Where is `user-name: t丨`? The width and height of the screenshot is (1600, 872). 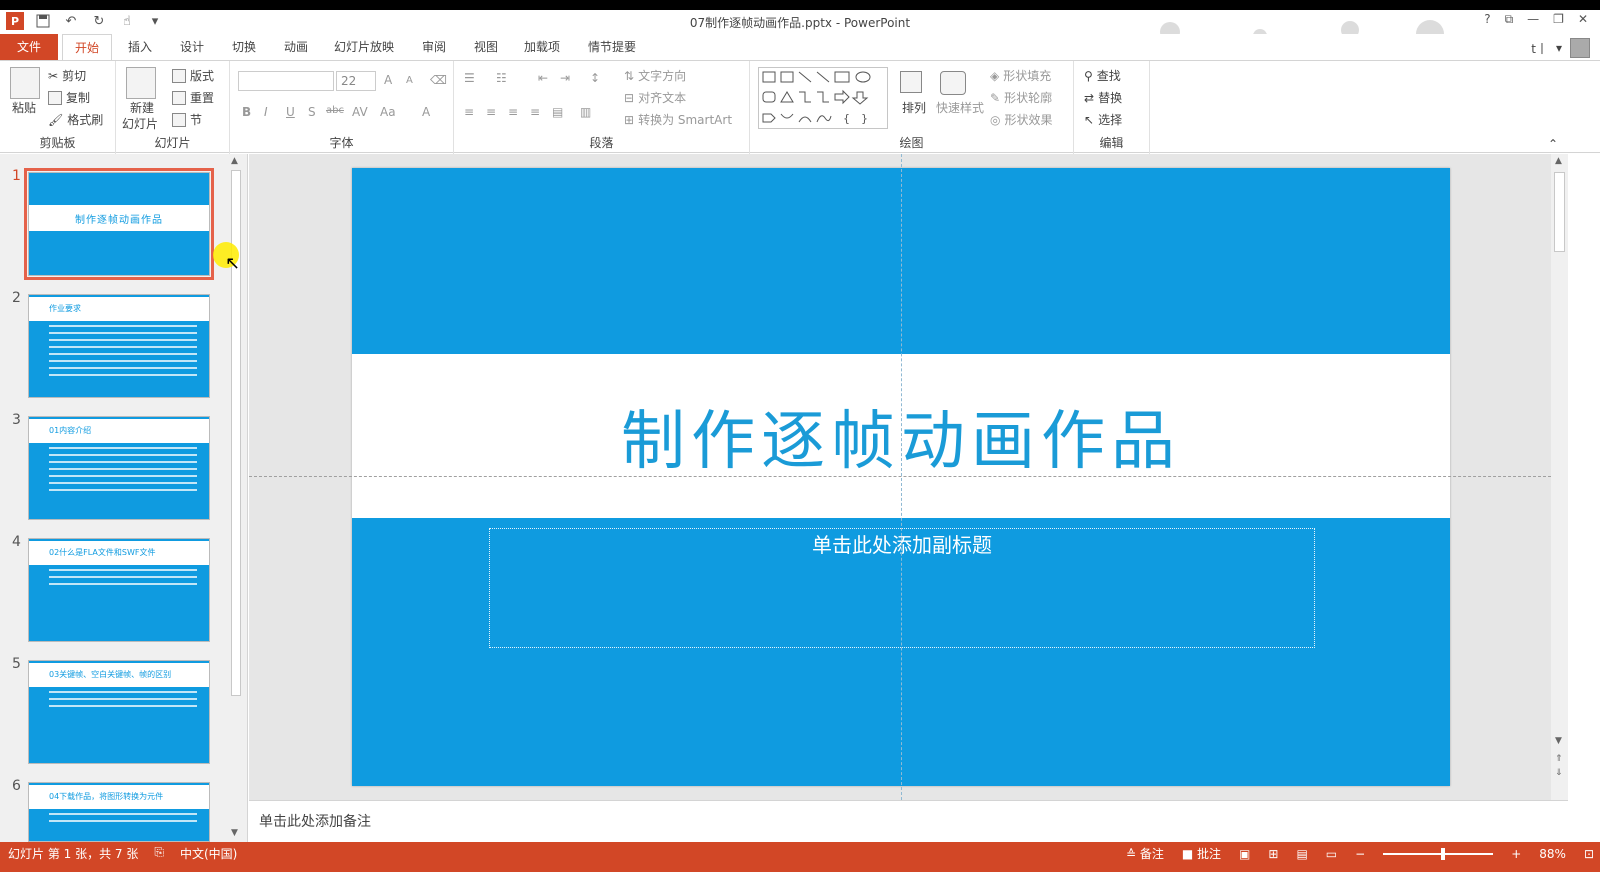 user-name: t丨 is located at coordinates (1539, 48).